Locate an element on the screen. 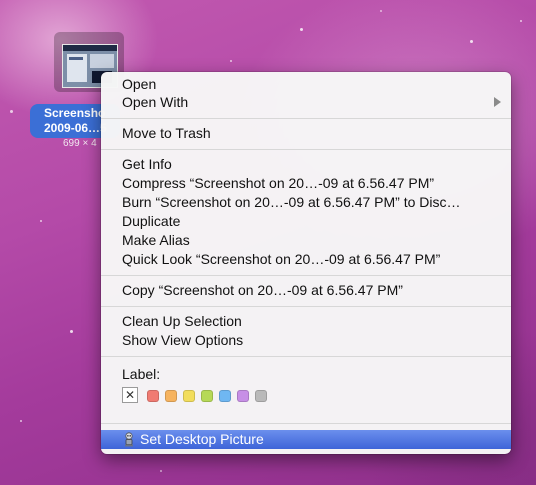  menu-item-clean-up-selection: Clean Up Selection is located at coordinates (306, 321).